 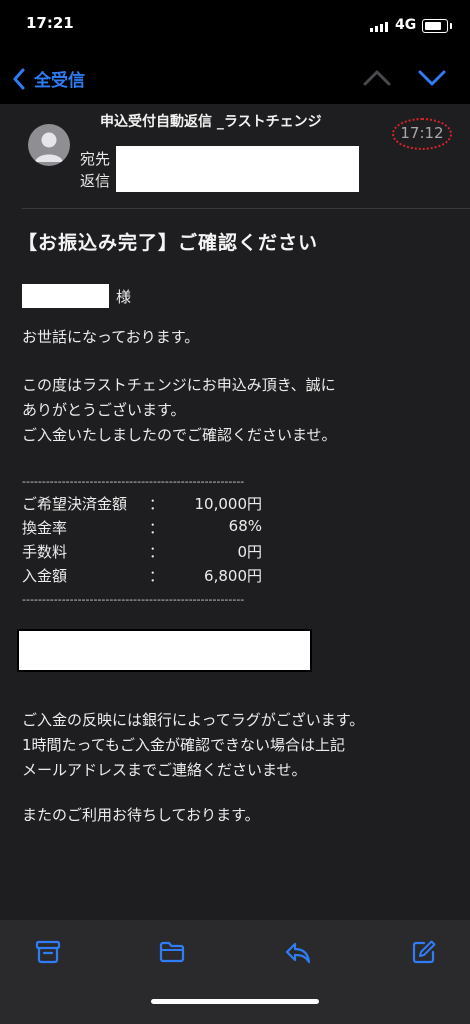 What do you see at coordinates (377, 78) in the screenshot?
I see `previous-message-icon` at bounding box center [377, 78].